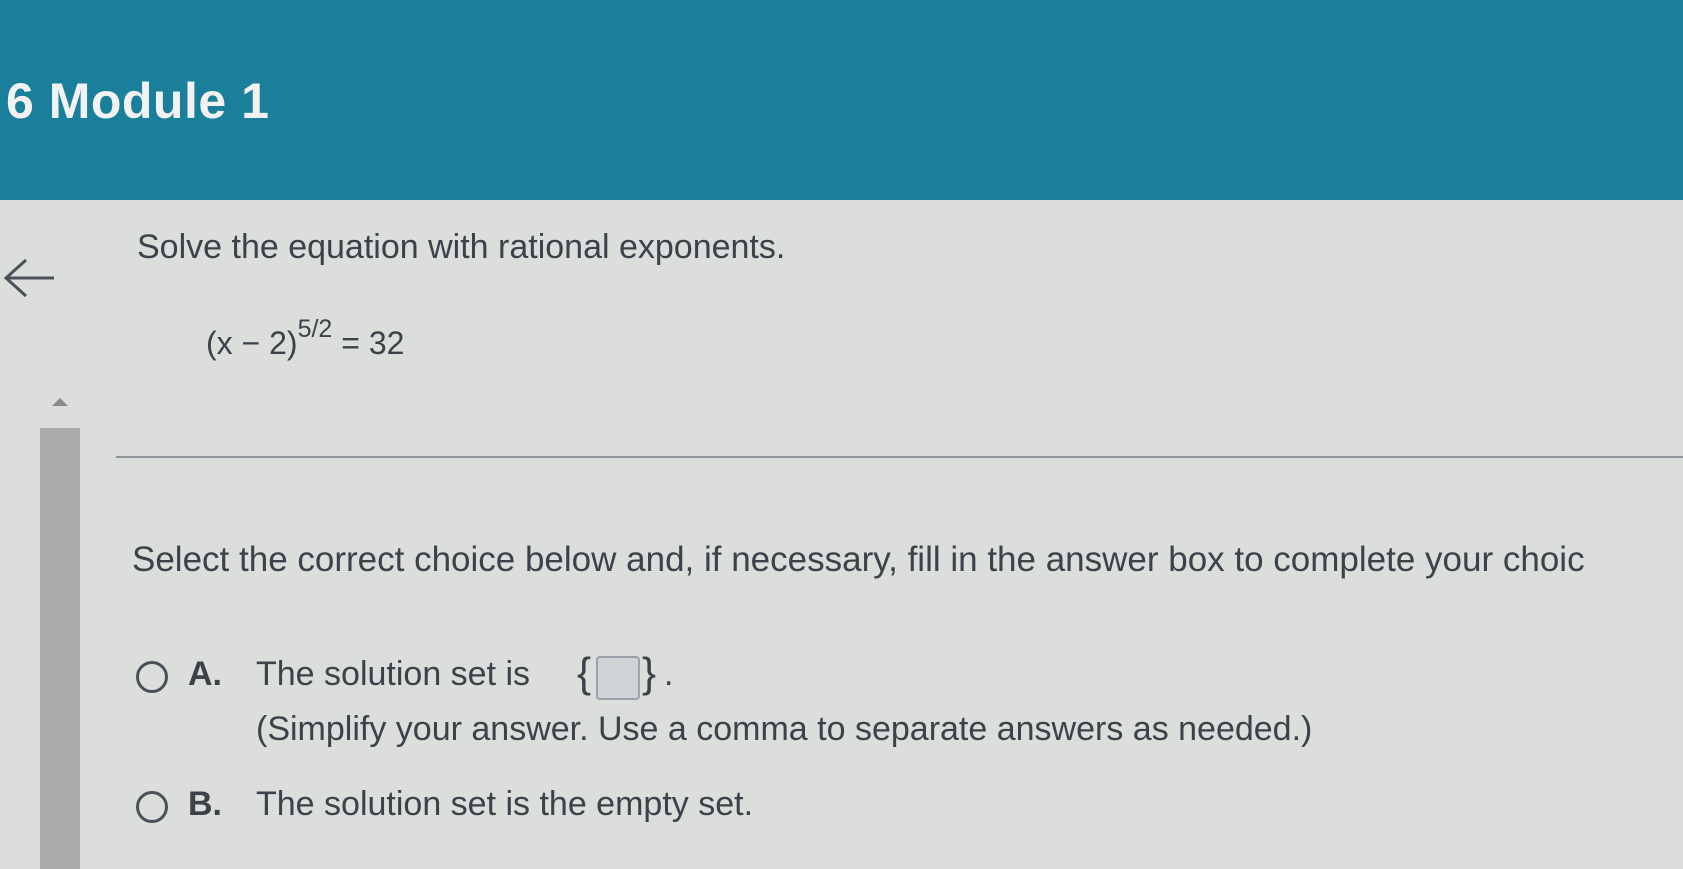 This screenshot has width=1683, height=869. Describe the element at coordinates (152, 807) in the screenshot. I see `choice-b-radio` at that location.